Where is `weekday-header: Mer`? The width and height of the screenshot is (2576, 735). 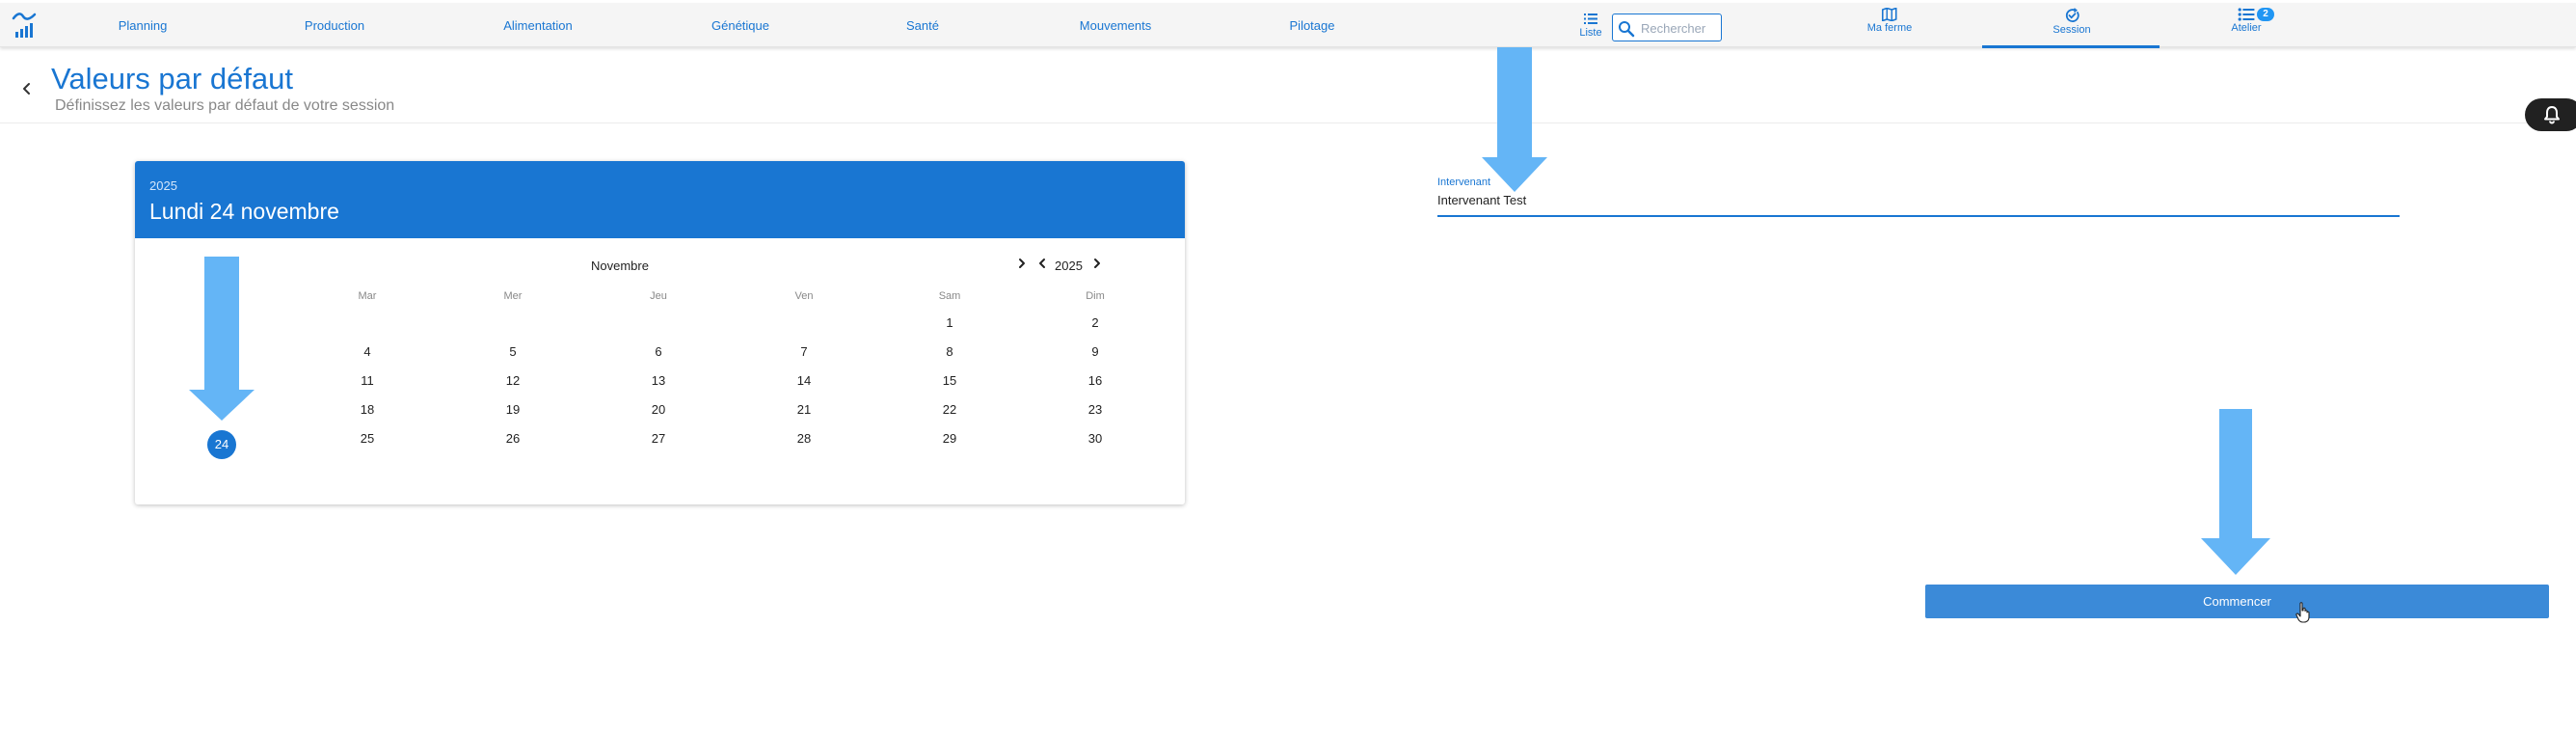
weekday-header: Mer is located at coordinates (513, 296).